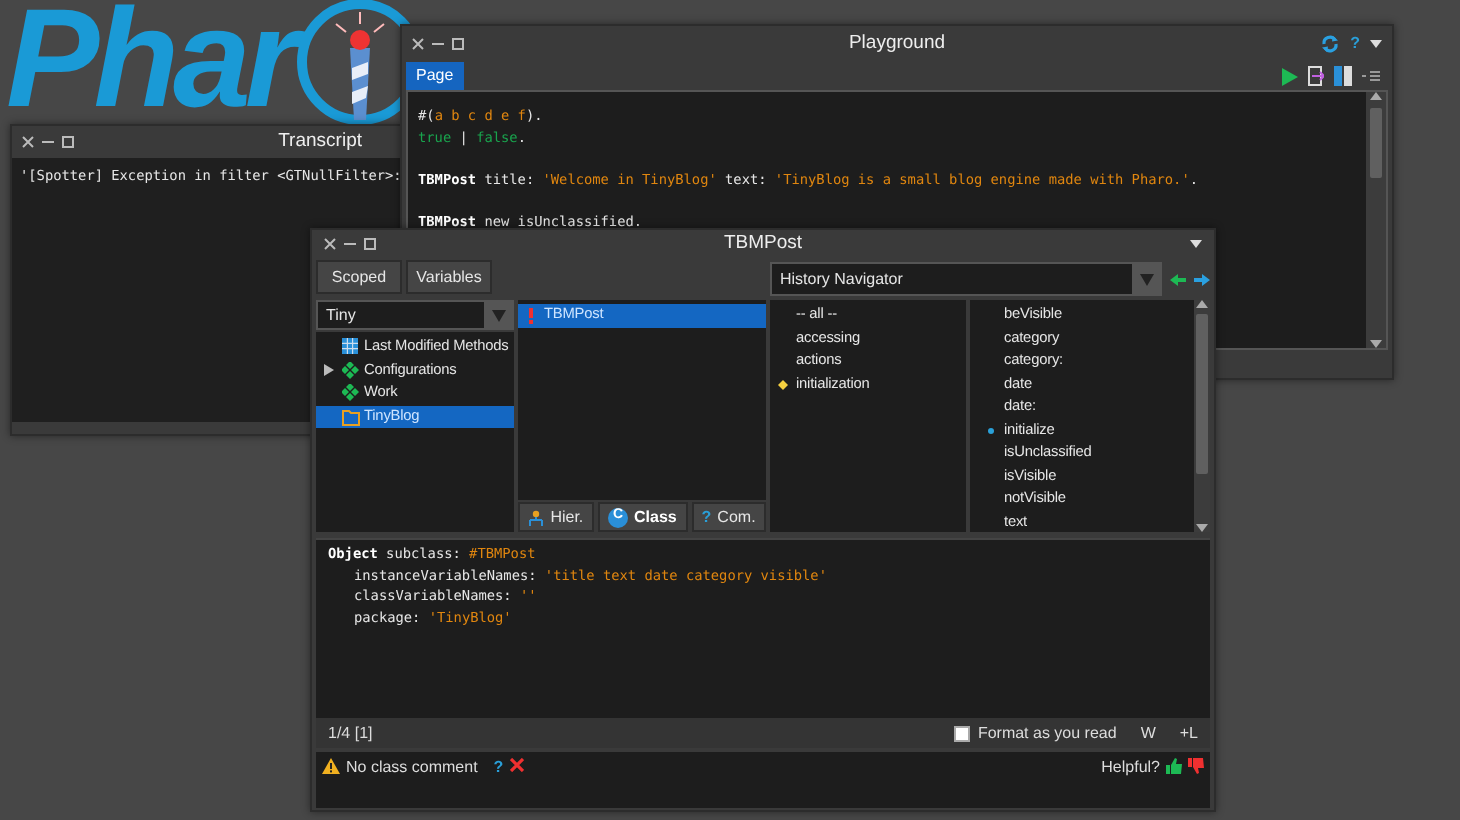 The width and height of the screenshot is (1460, 820). What do you see at coordinates (331, 766) in the screenshot?
I see `warning-icon` at bounding box center [331, 766].